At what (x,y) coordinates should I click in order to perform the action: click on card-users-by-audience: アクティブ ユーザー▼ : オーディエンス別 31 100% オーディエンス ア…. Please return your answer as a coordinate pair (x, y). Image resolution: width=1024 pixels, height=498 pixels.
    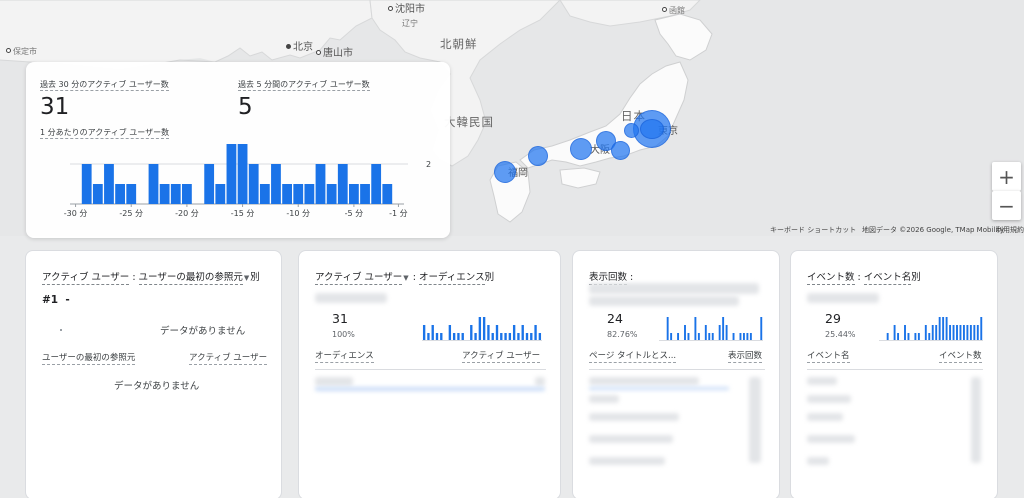
    Looking at the image, I should click on (429, 374).